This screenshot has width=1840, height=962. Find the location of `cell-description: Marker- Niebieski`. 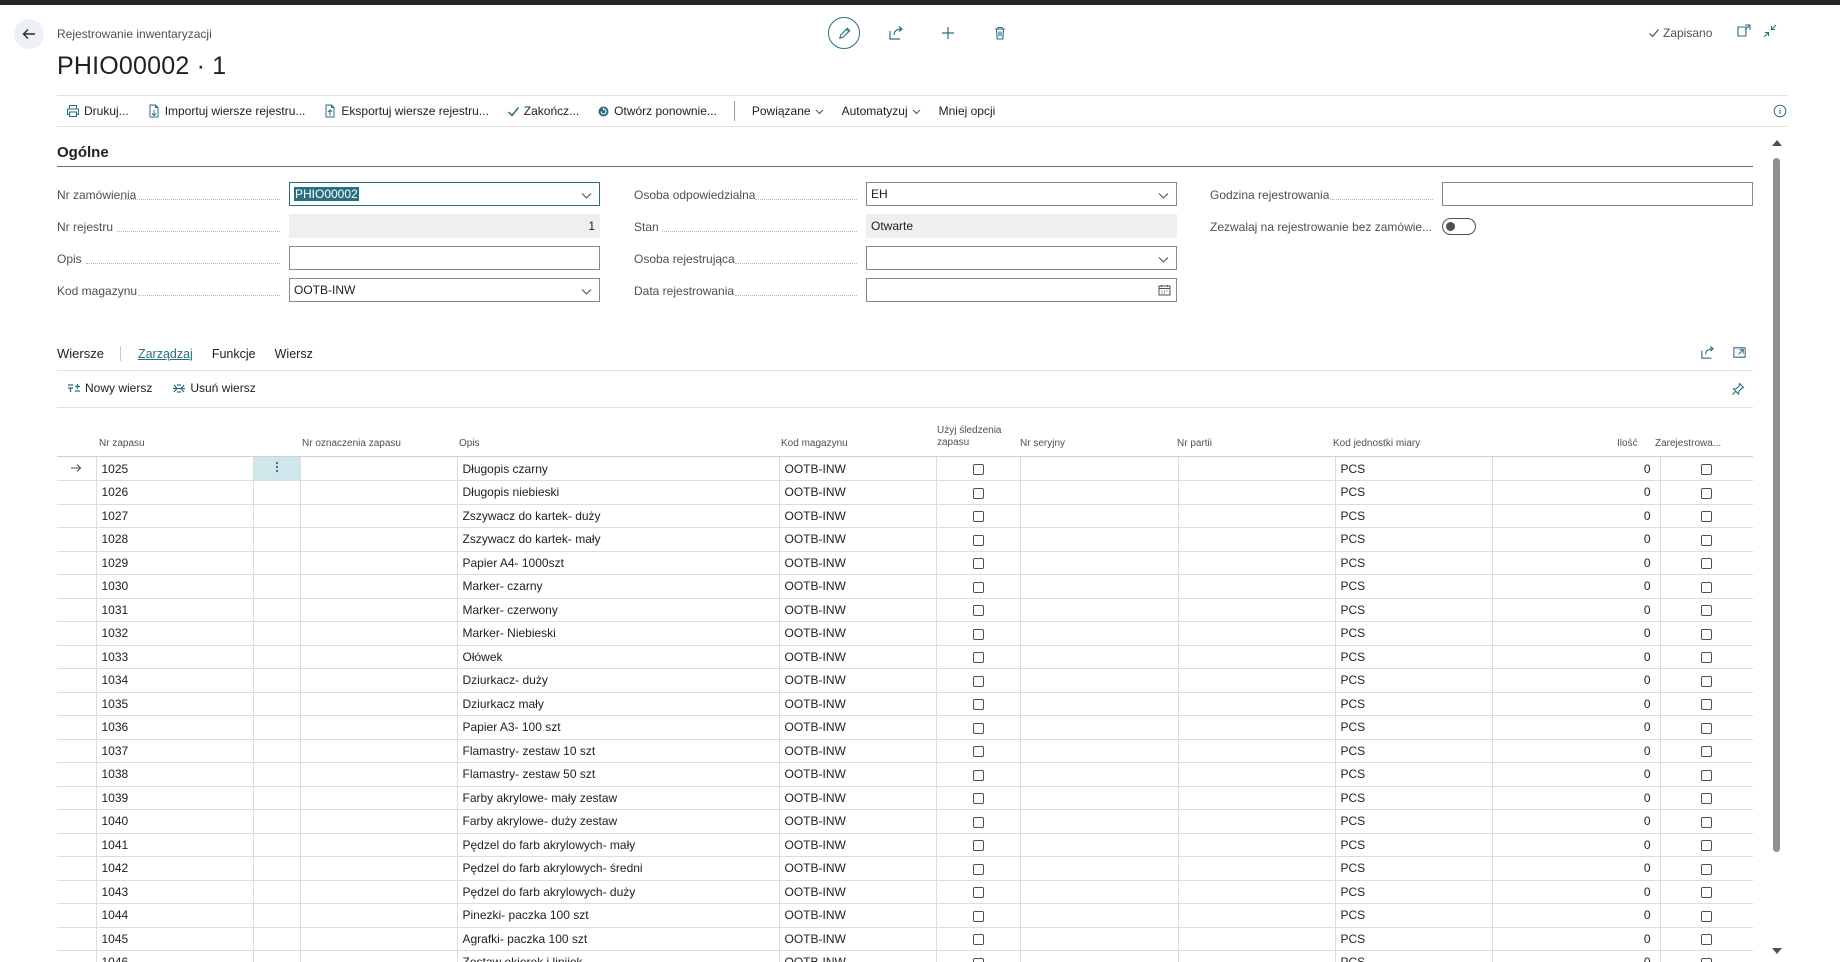

cell-description: Marker- Niebieski is located at coordinates (618, 633).